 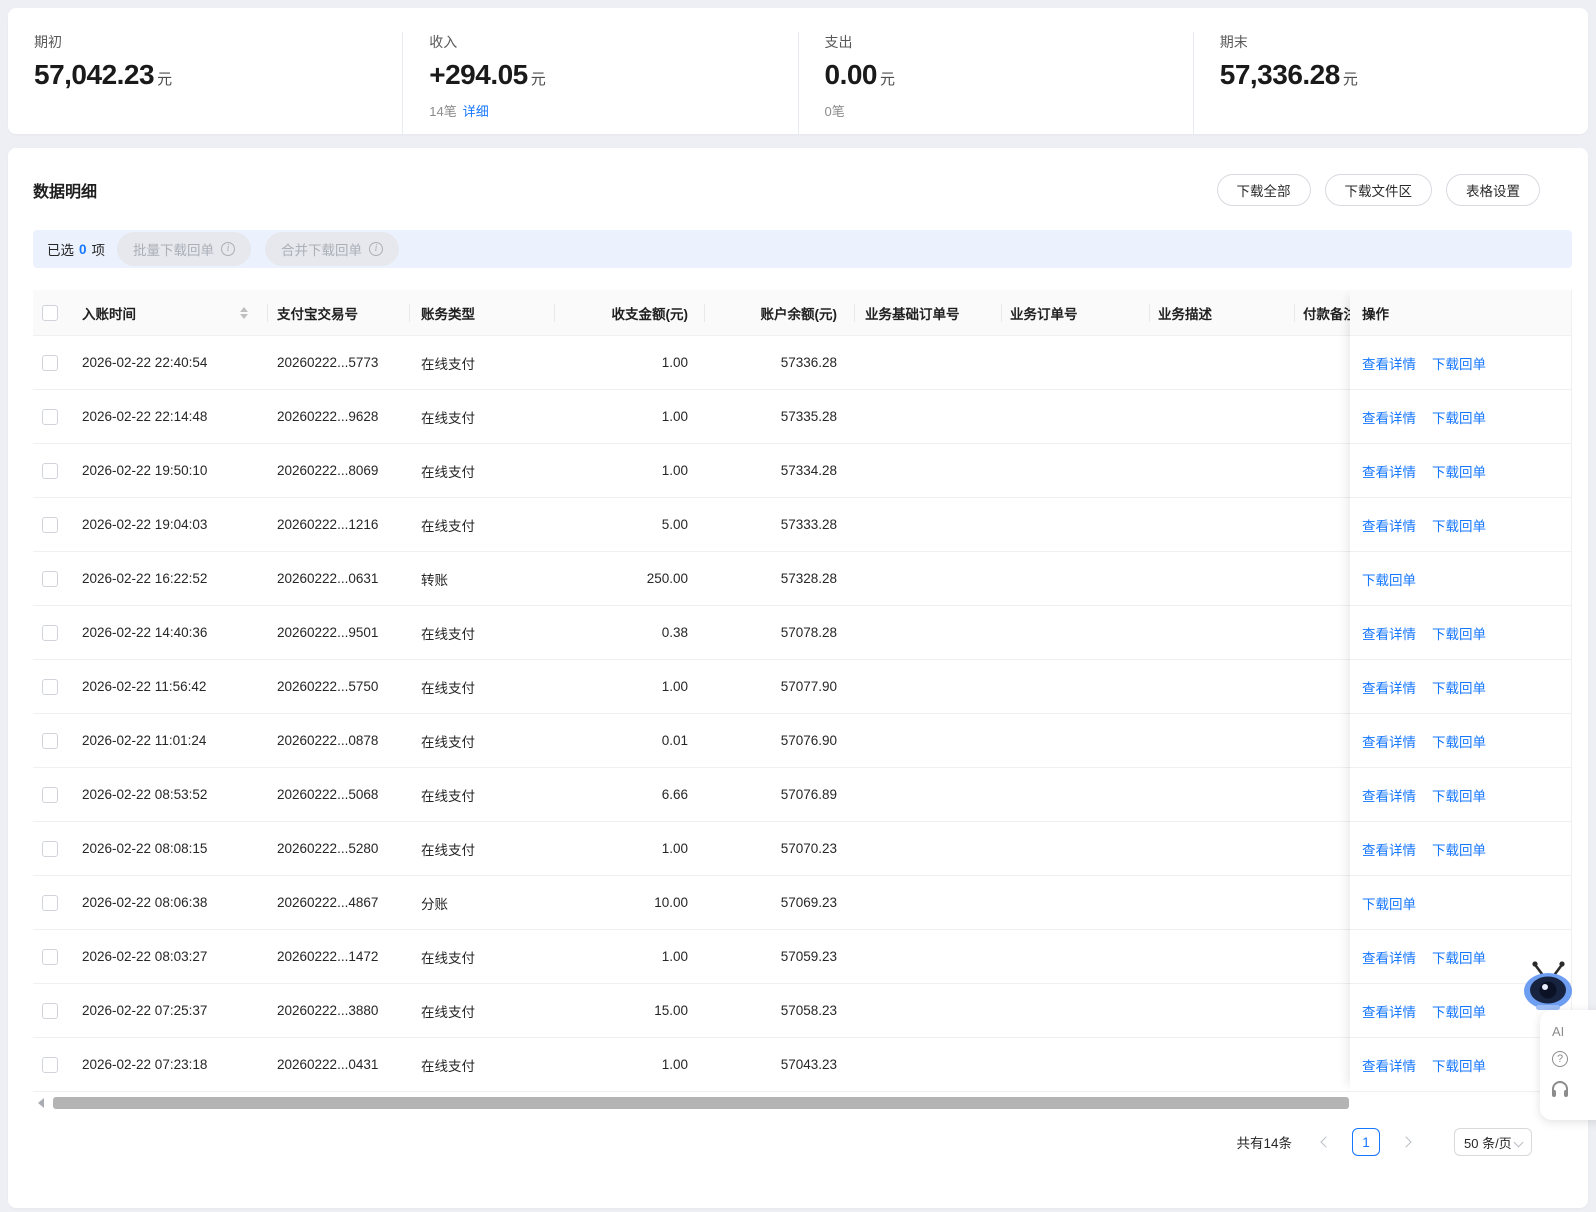 I want to click on income-detail-link: 详细, so click(x=476, y=111).